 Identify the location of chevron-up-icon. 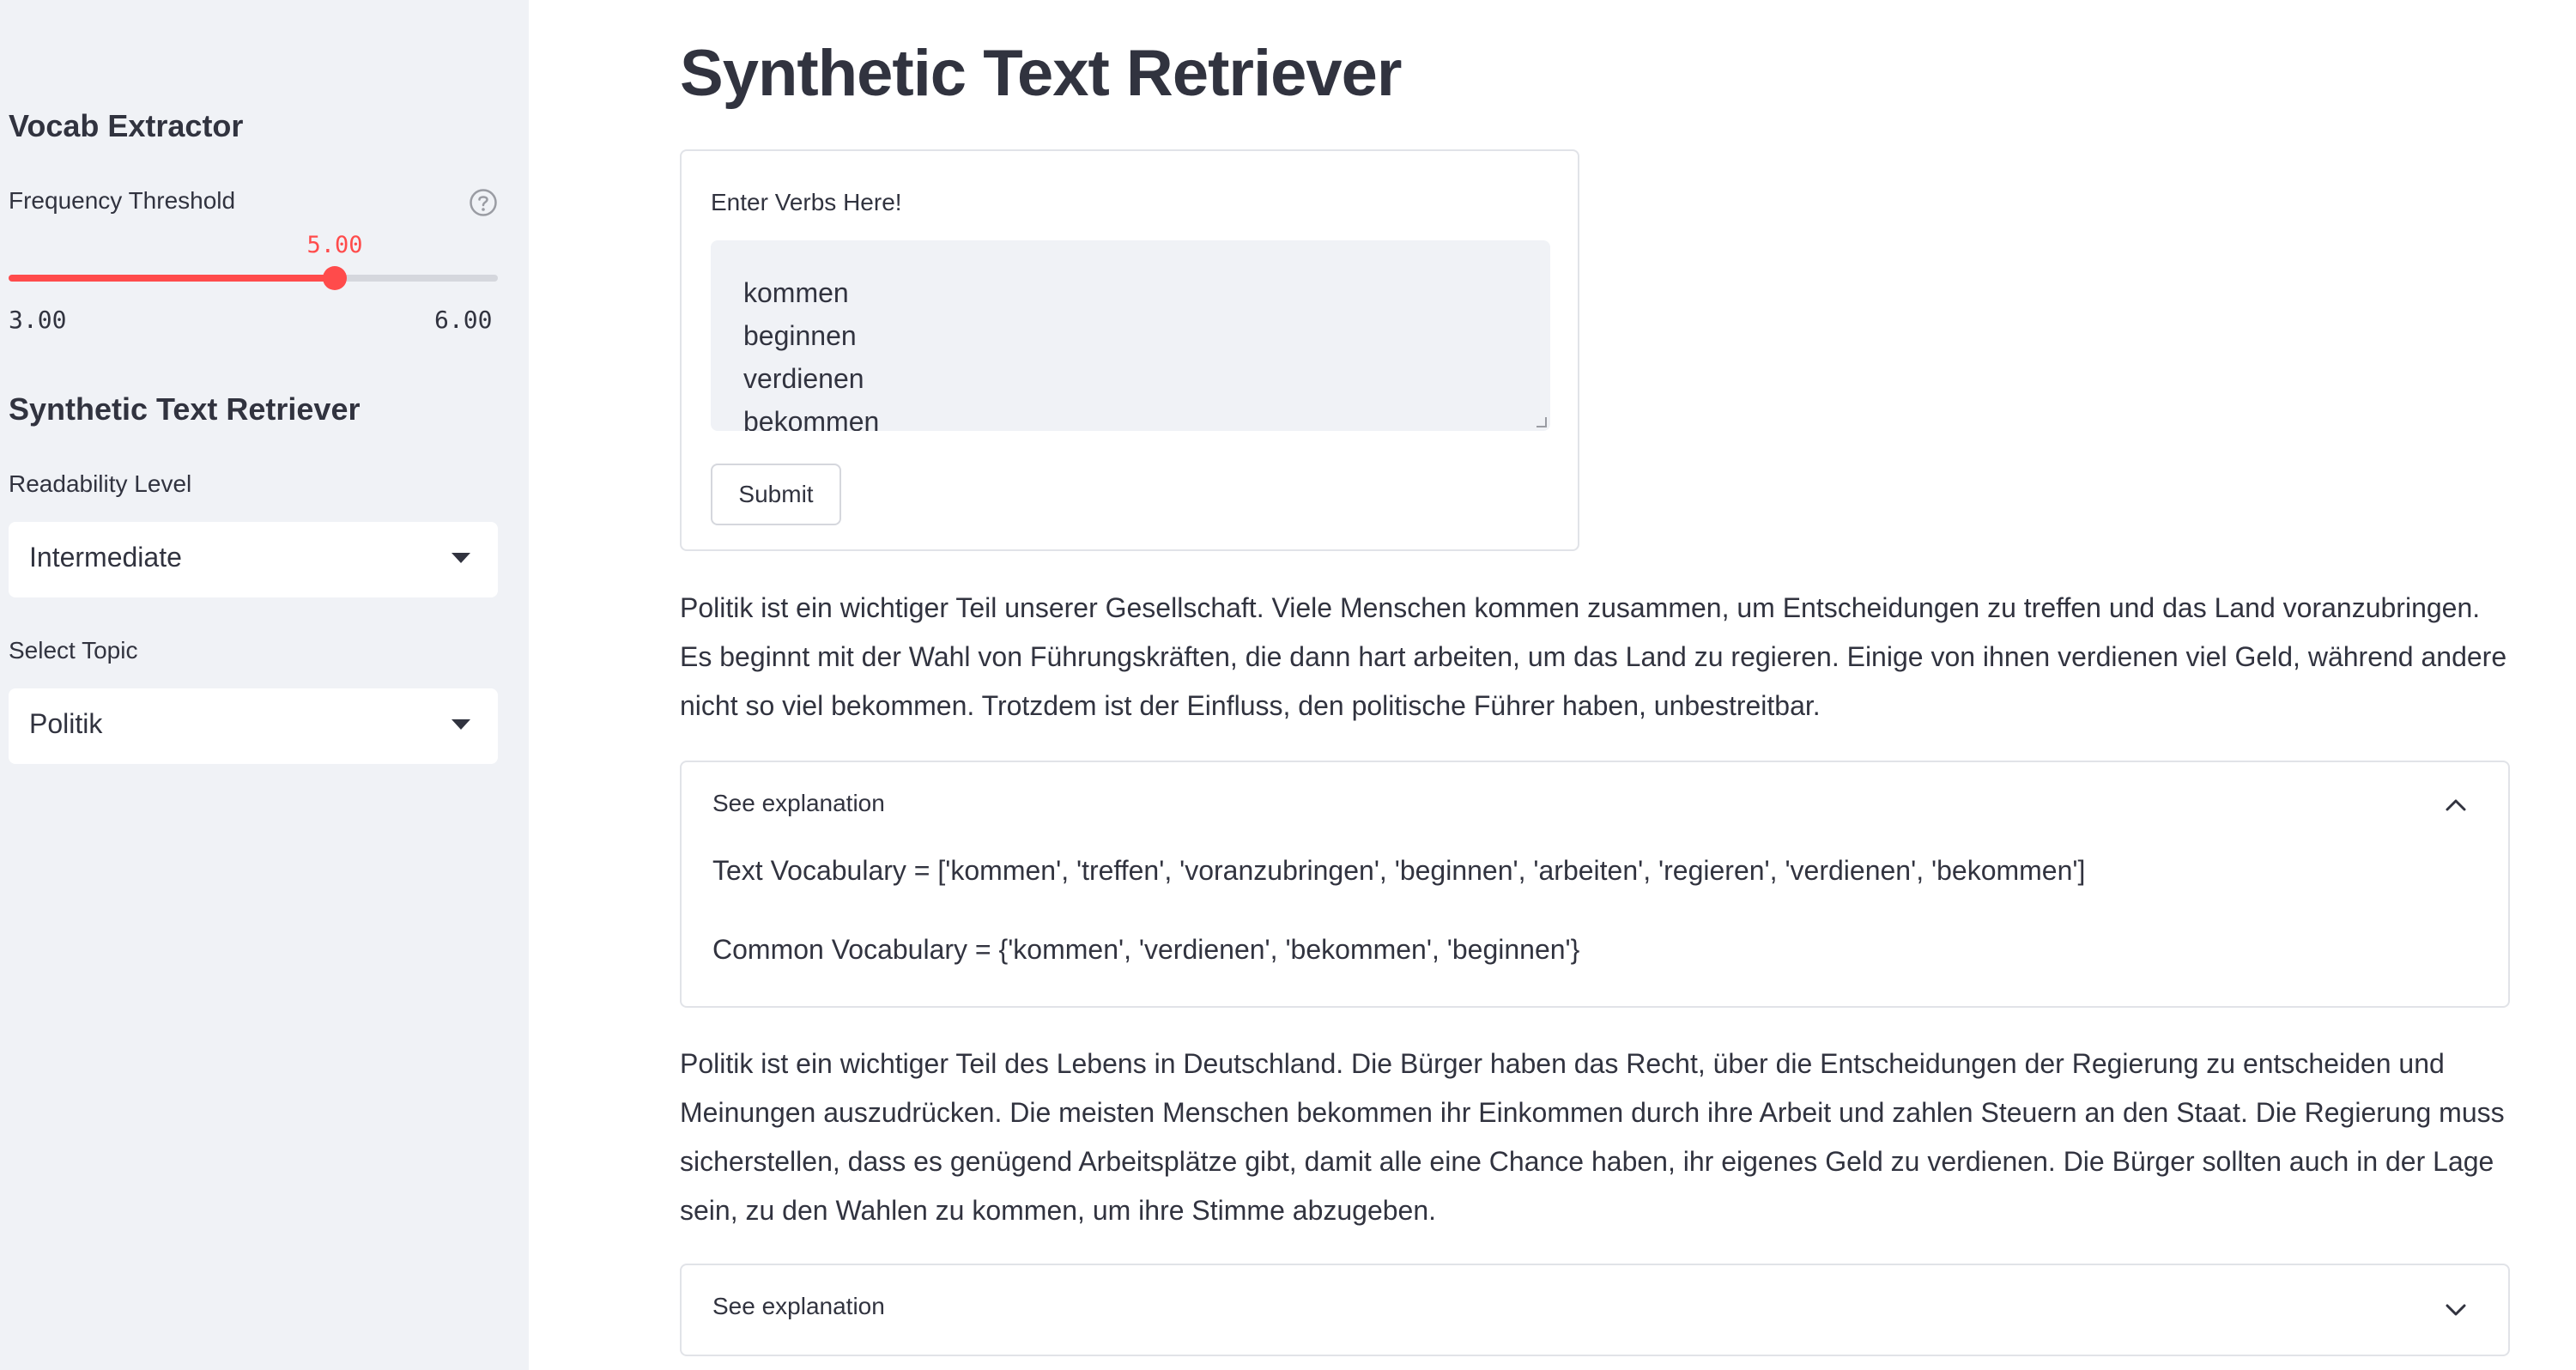
(2456, 805).